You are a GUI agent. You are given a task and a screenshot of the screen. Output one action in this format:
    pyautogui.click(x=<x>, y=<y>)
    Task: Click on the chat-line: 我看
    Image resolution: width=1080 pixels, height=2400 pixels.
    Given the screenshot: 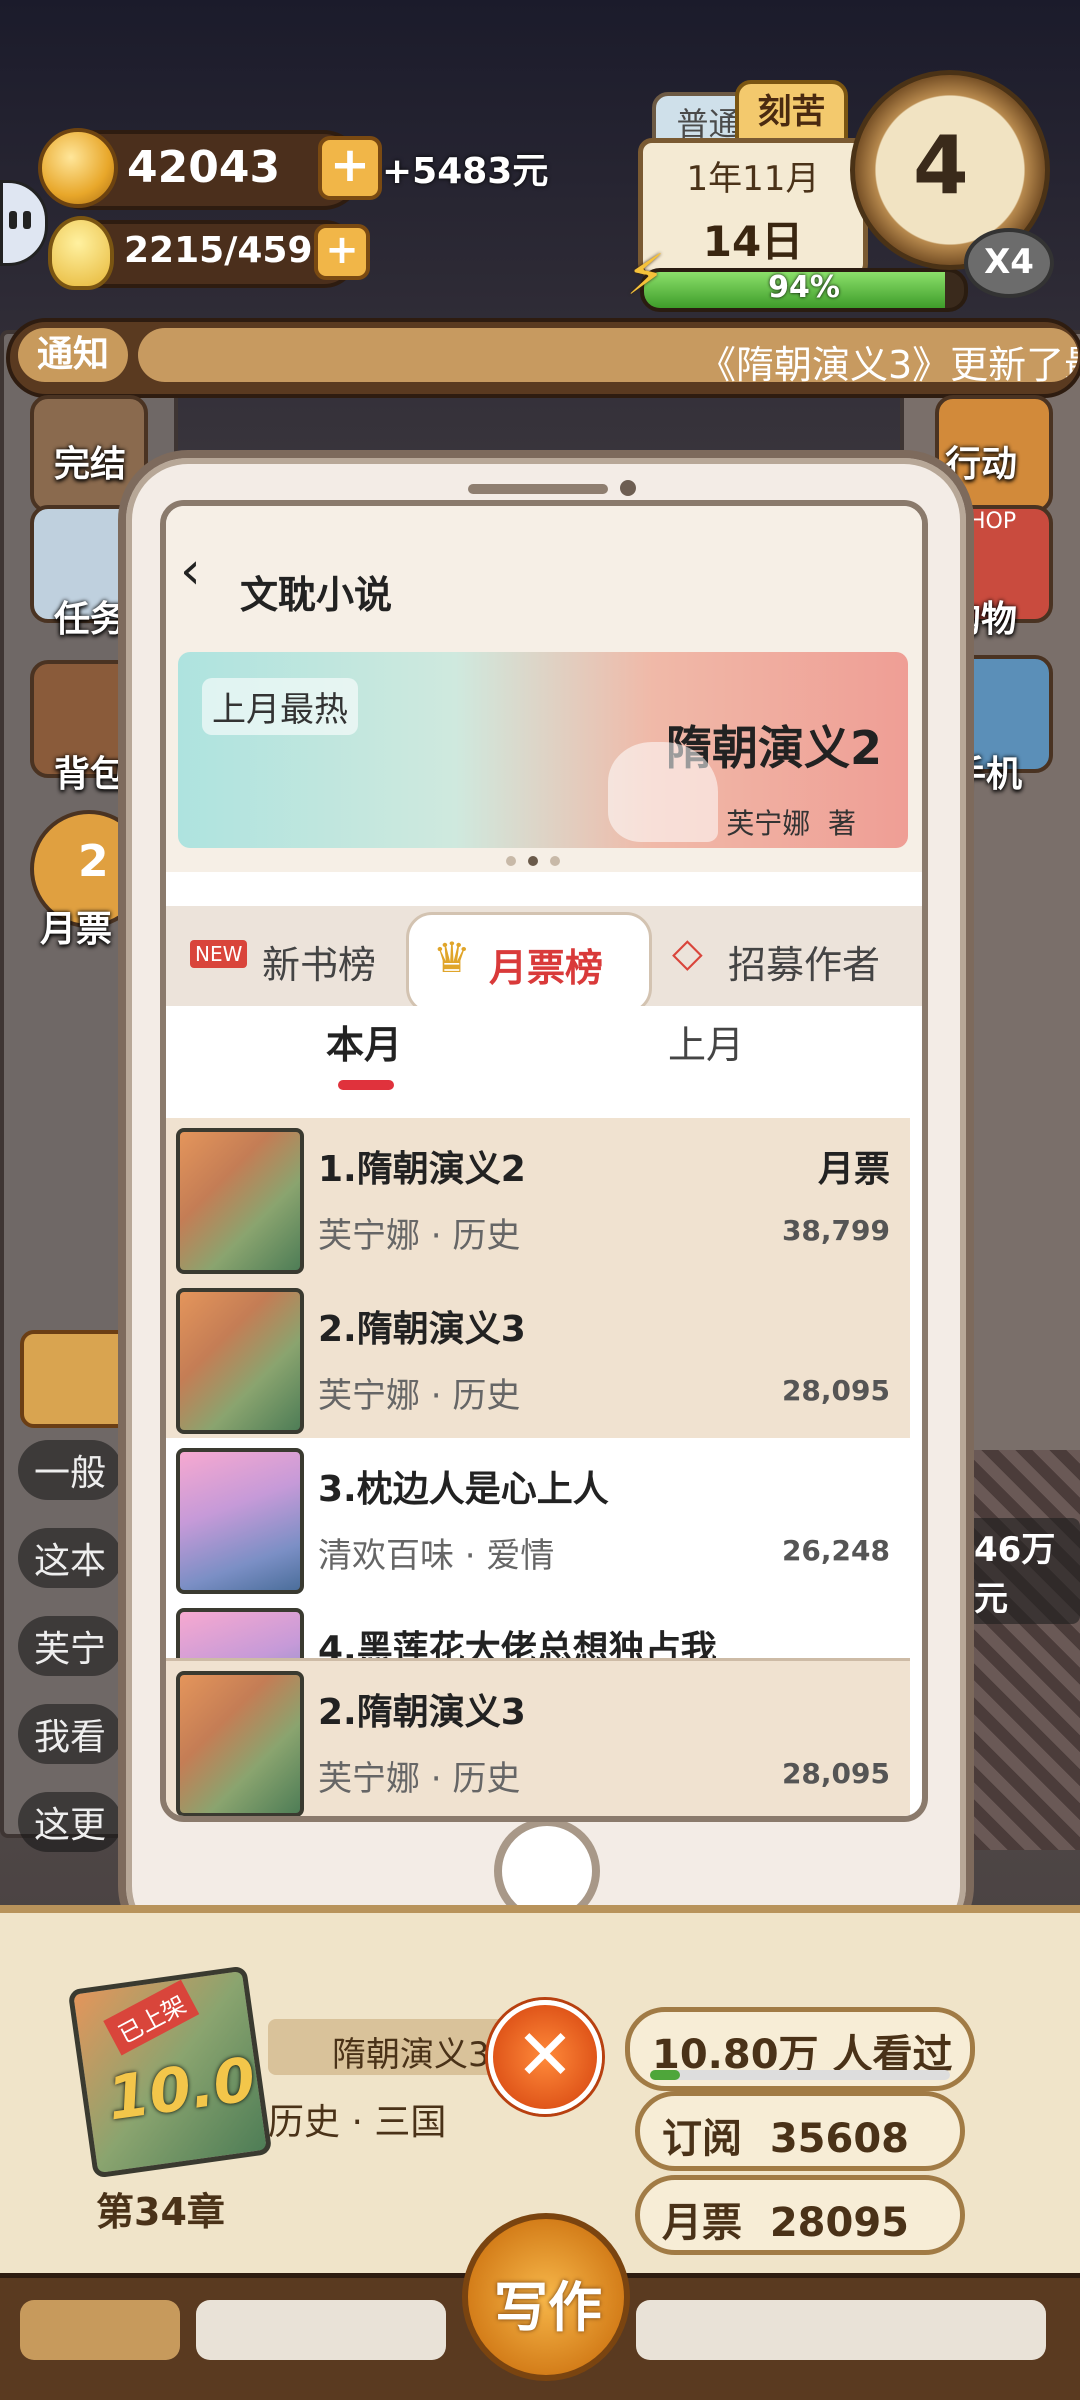 What is the action you would take?
    pyautogui.click(x=70, y=1734)
    